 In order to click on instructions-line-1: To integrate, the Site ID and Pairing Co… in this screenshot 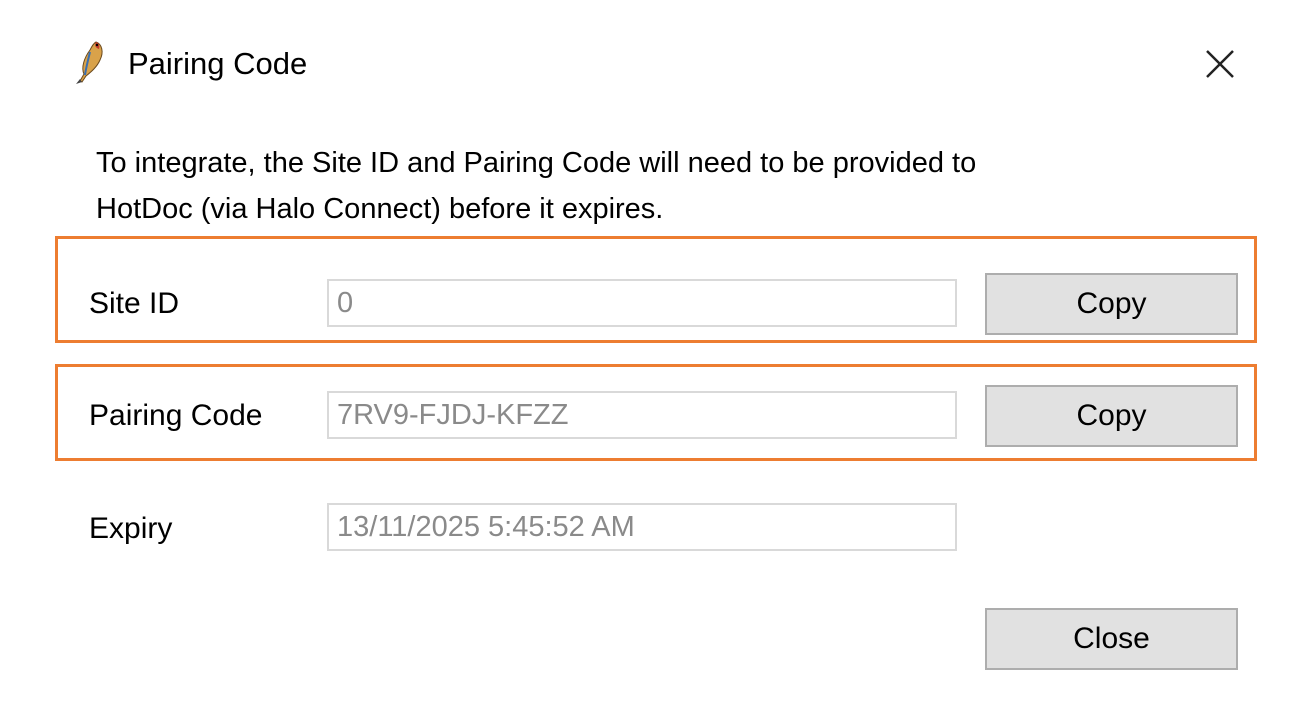, I will do `click(536, 163)`.